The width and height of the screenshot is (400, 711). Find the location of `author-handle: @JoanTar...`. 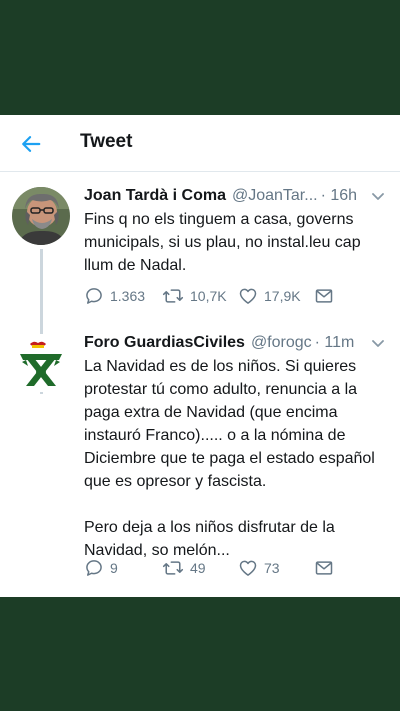

author-handle: @JoanTar... is located at coordinates (275, 196).